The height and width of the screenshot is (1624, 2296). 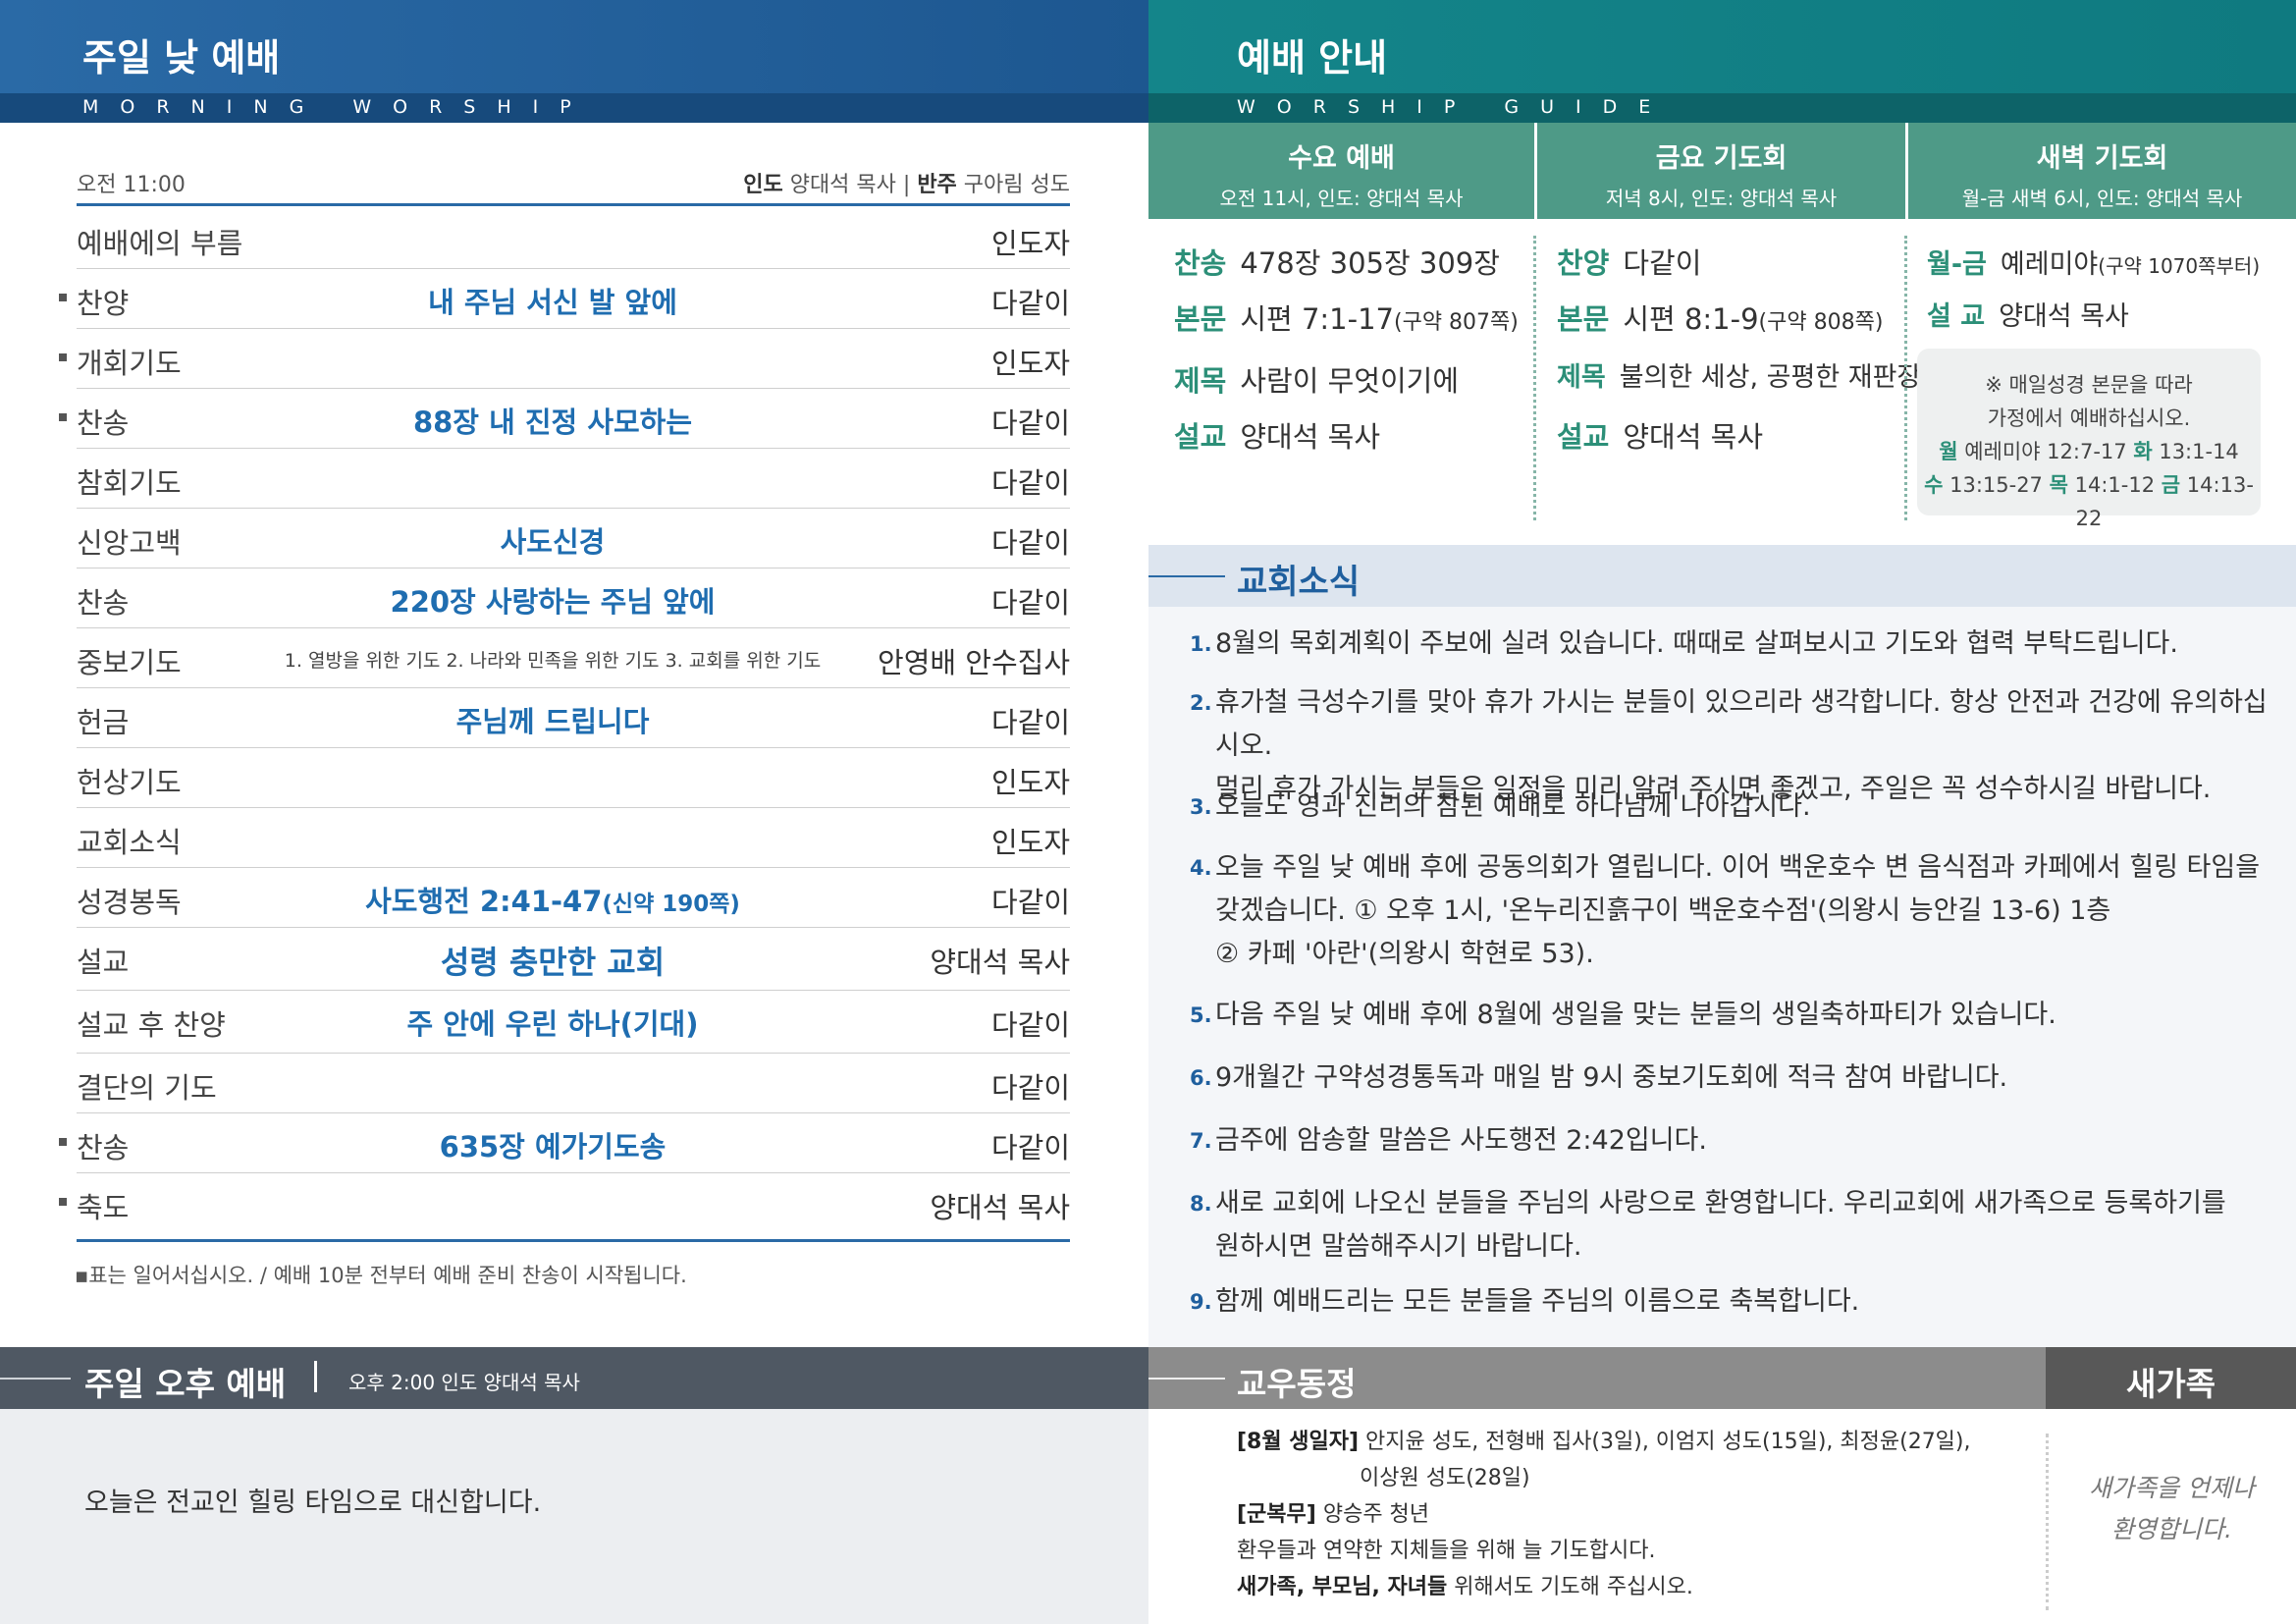 What do you see at coordinates (573, 838) in the screenshot?
I see `order-row: 교회소식 인도자` at bounding box center [573, 838].